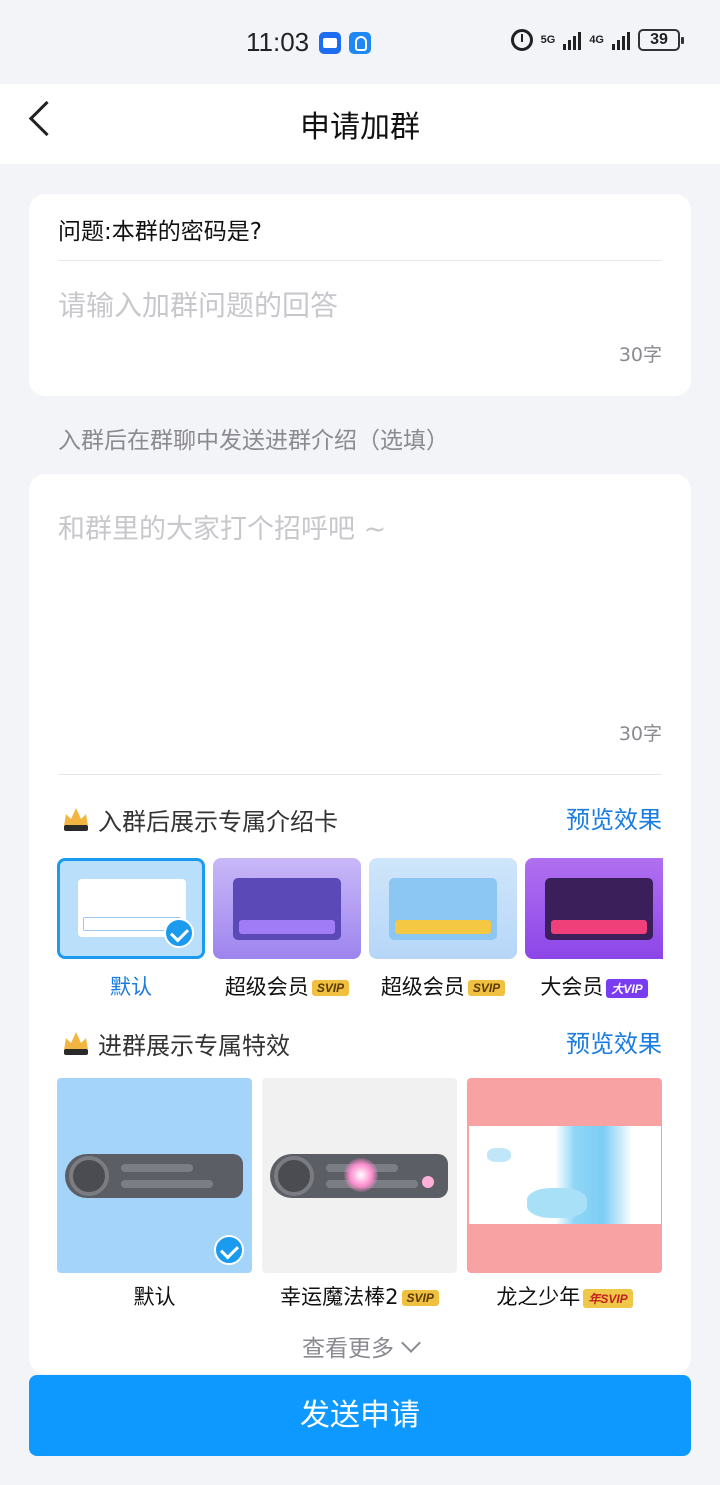 The image size is (720, 1485). Describe the element at coordinates (360, 127) in the screenshot. I see `page-title: 申请加群` at that location.